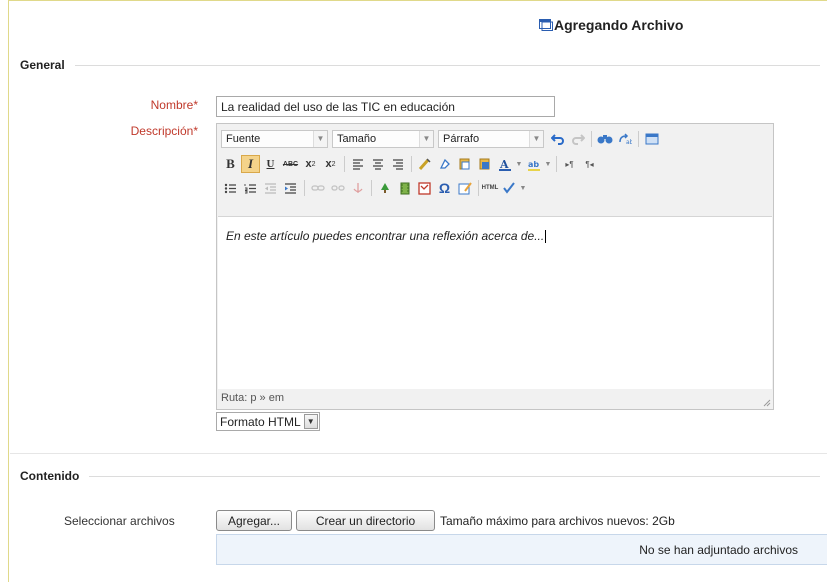 This screenshot has width=827, height=582. I want to click on undo-icon, so click(557, 139).